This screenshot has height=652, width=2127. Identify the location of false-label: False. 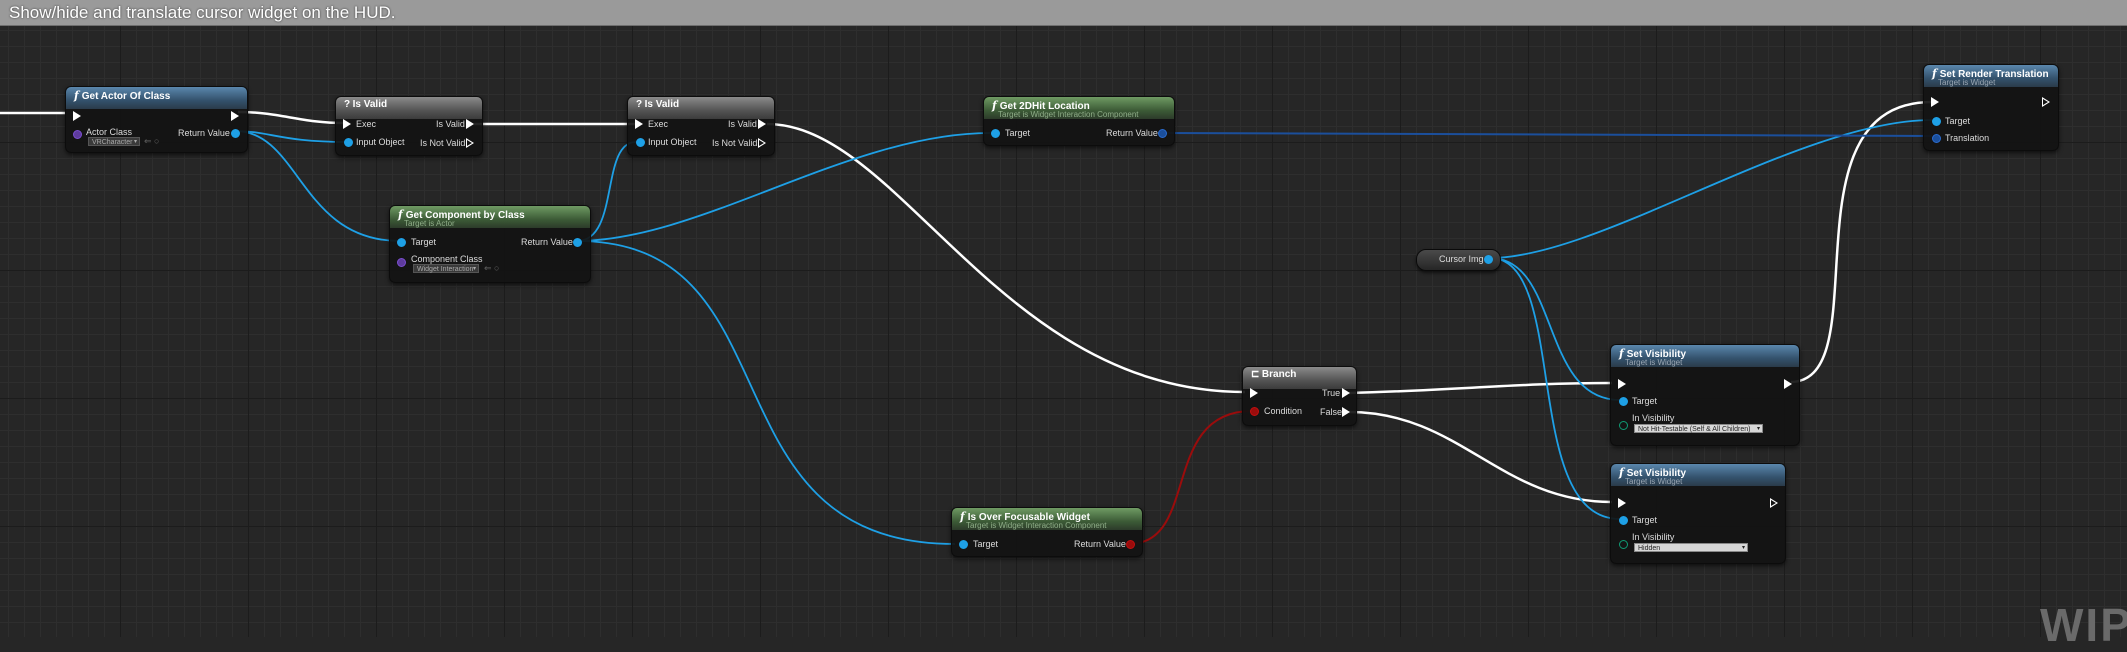
(1331, 412).